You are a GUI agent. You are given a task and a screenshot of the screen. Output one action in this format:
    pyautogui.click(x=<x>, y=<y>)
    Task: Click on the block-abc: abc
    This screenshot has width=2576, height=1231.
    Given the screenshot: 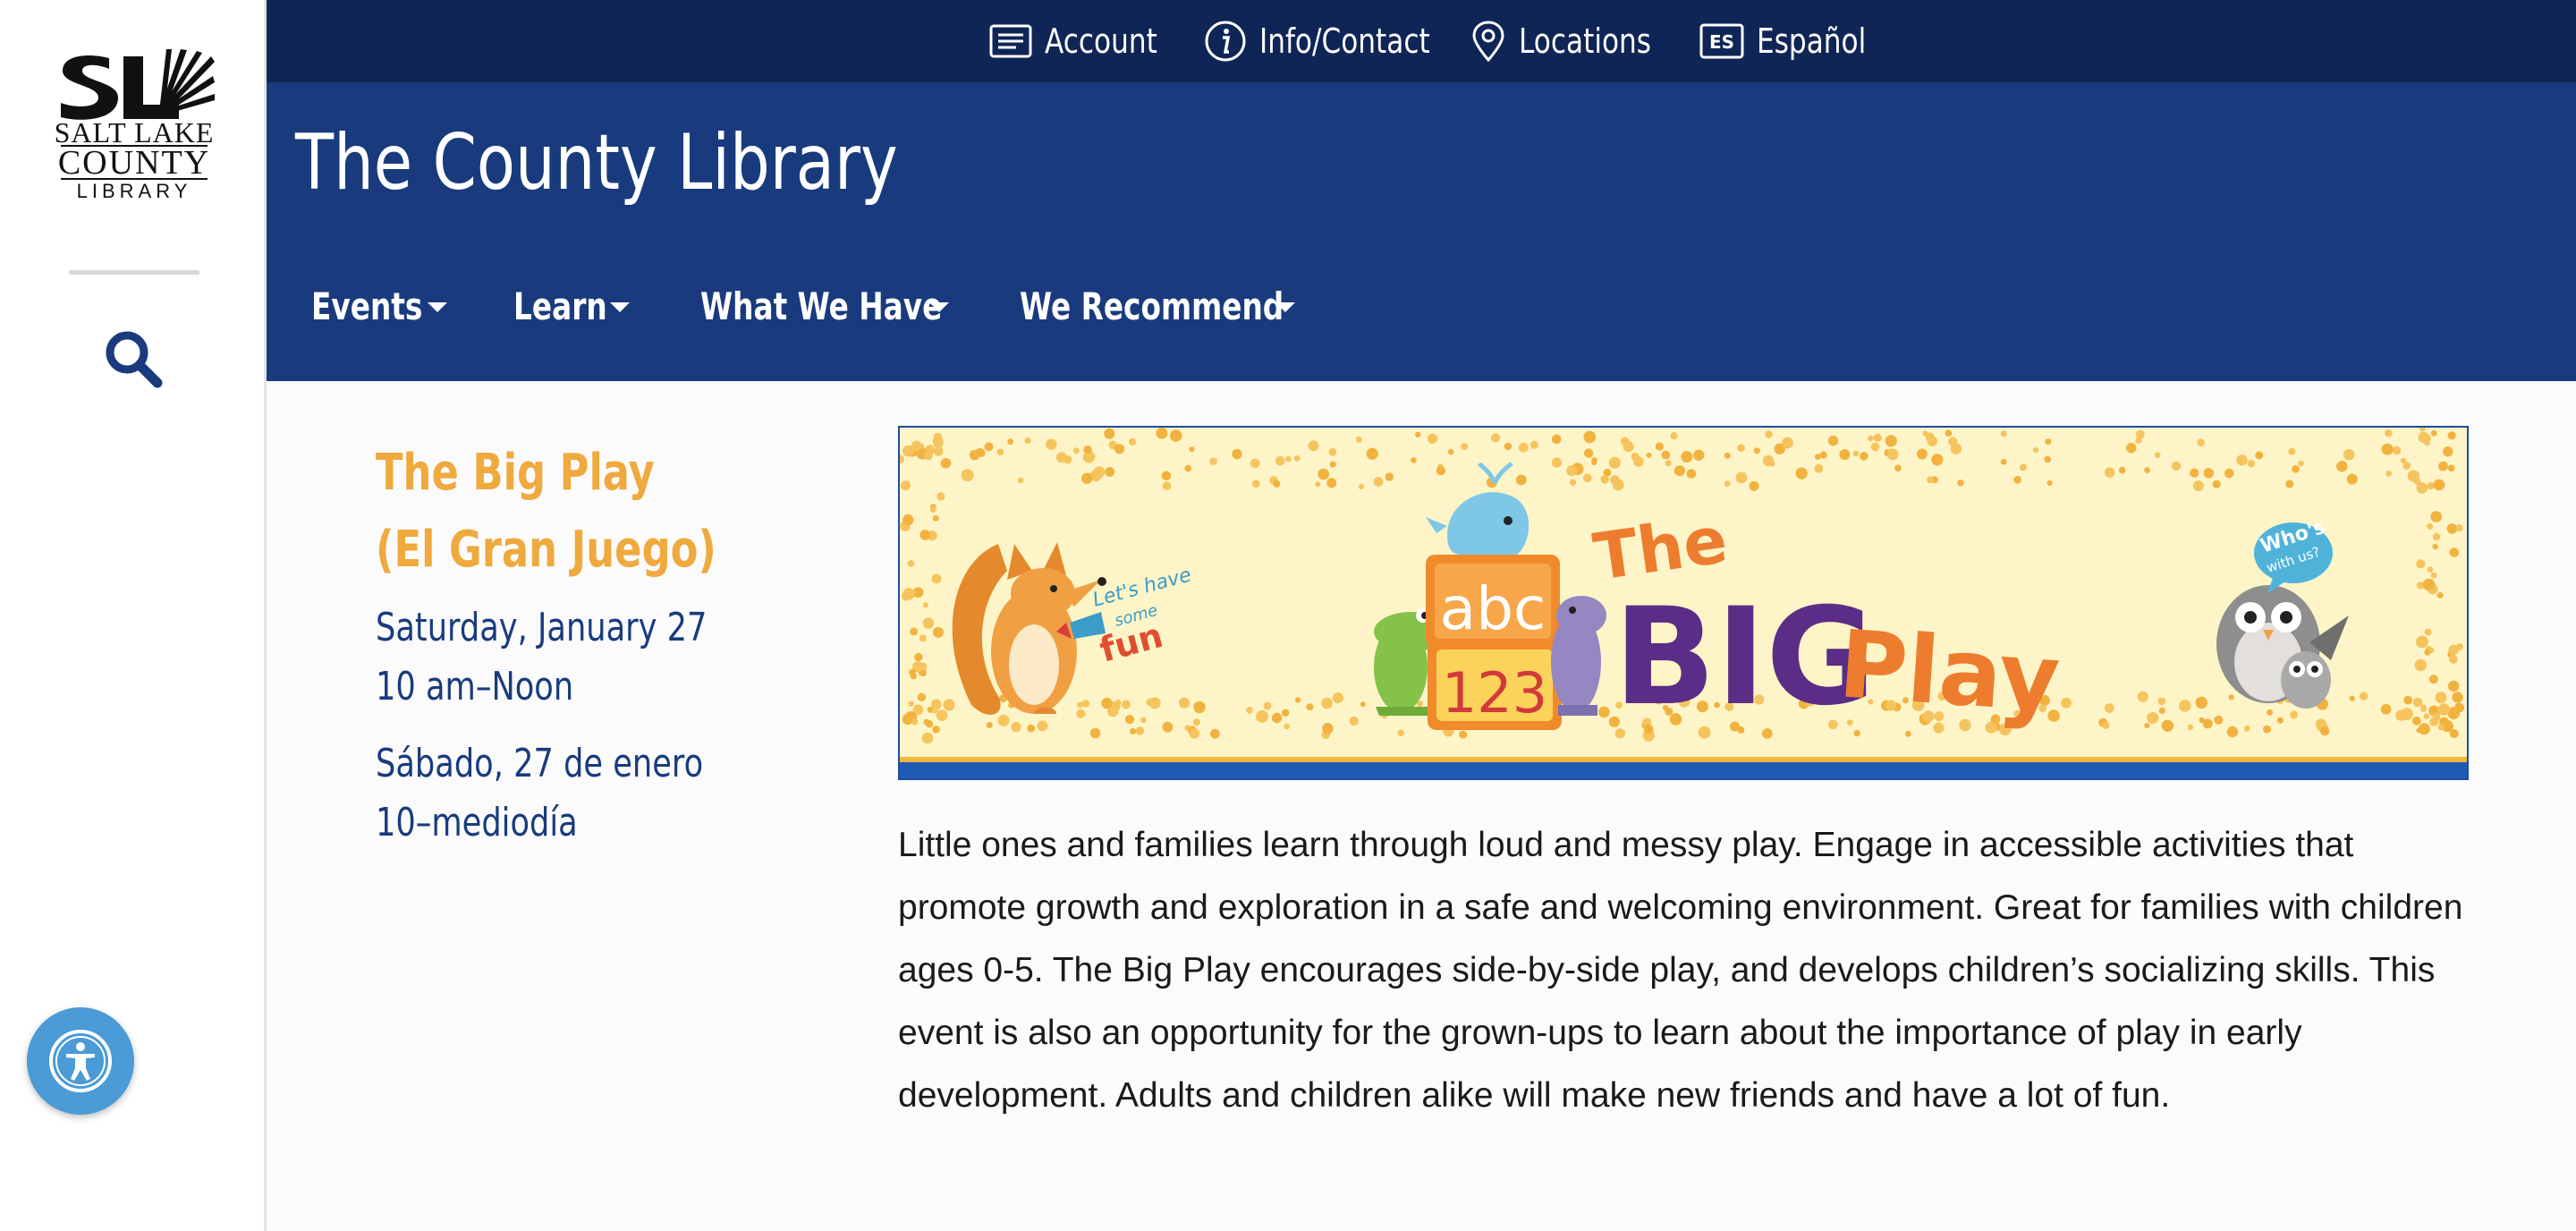 What is the action you would take?
    pyautogui.click(x=1493, y=608)
    